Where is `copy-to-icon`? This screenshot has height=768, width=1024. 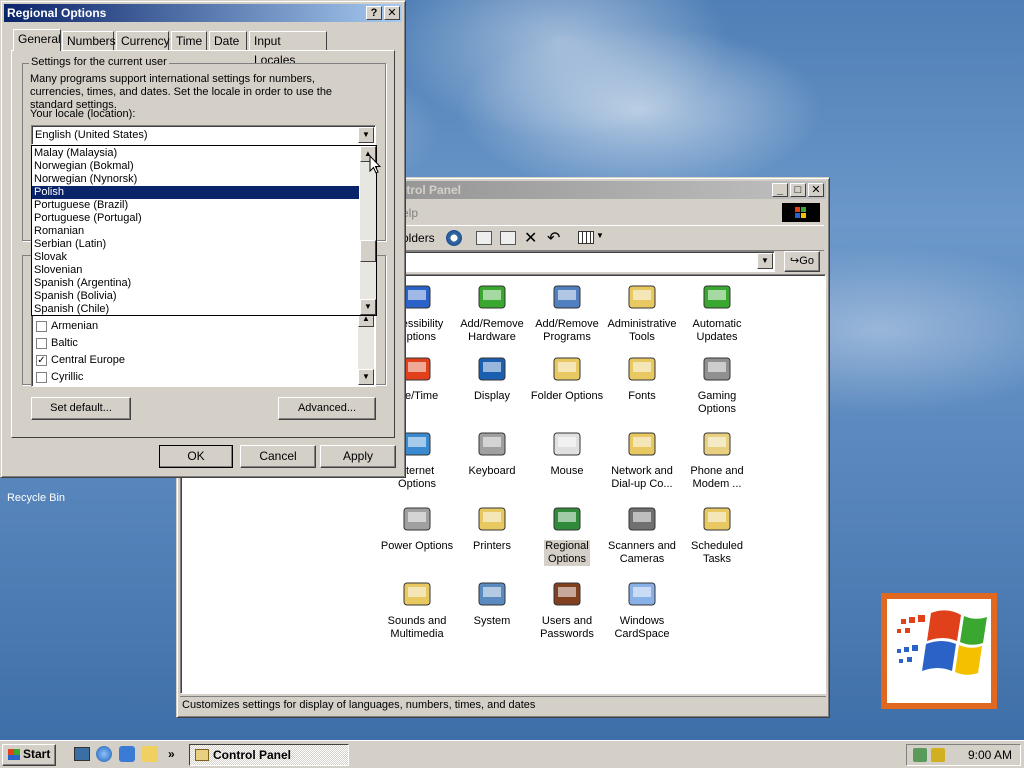
copy-to-icon is located at coordinates (508, 238).